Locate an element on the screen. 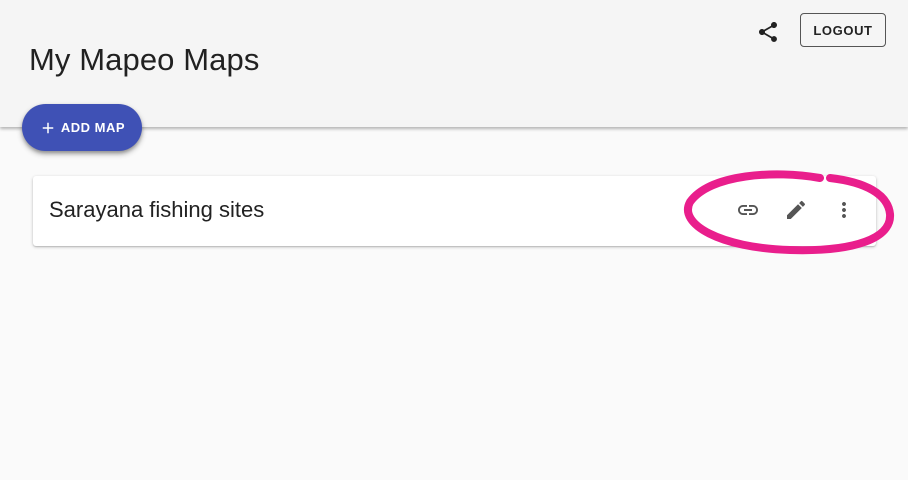 This screenshot has width=908, height=480. link-icon is located at coordinates (748, 210).